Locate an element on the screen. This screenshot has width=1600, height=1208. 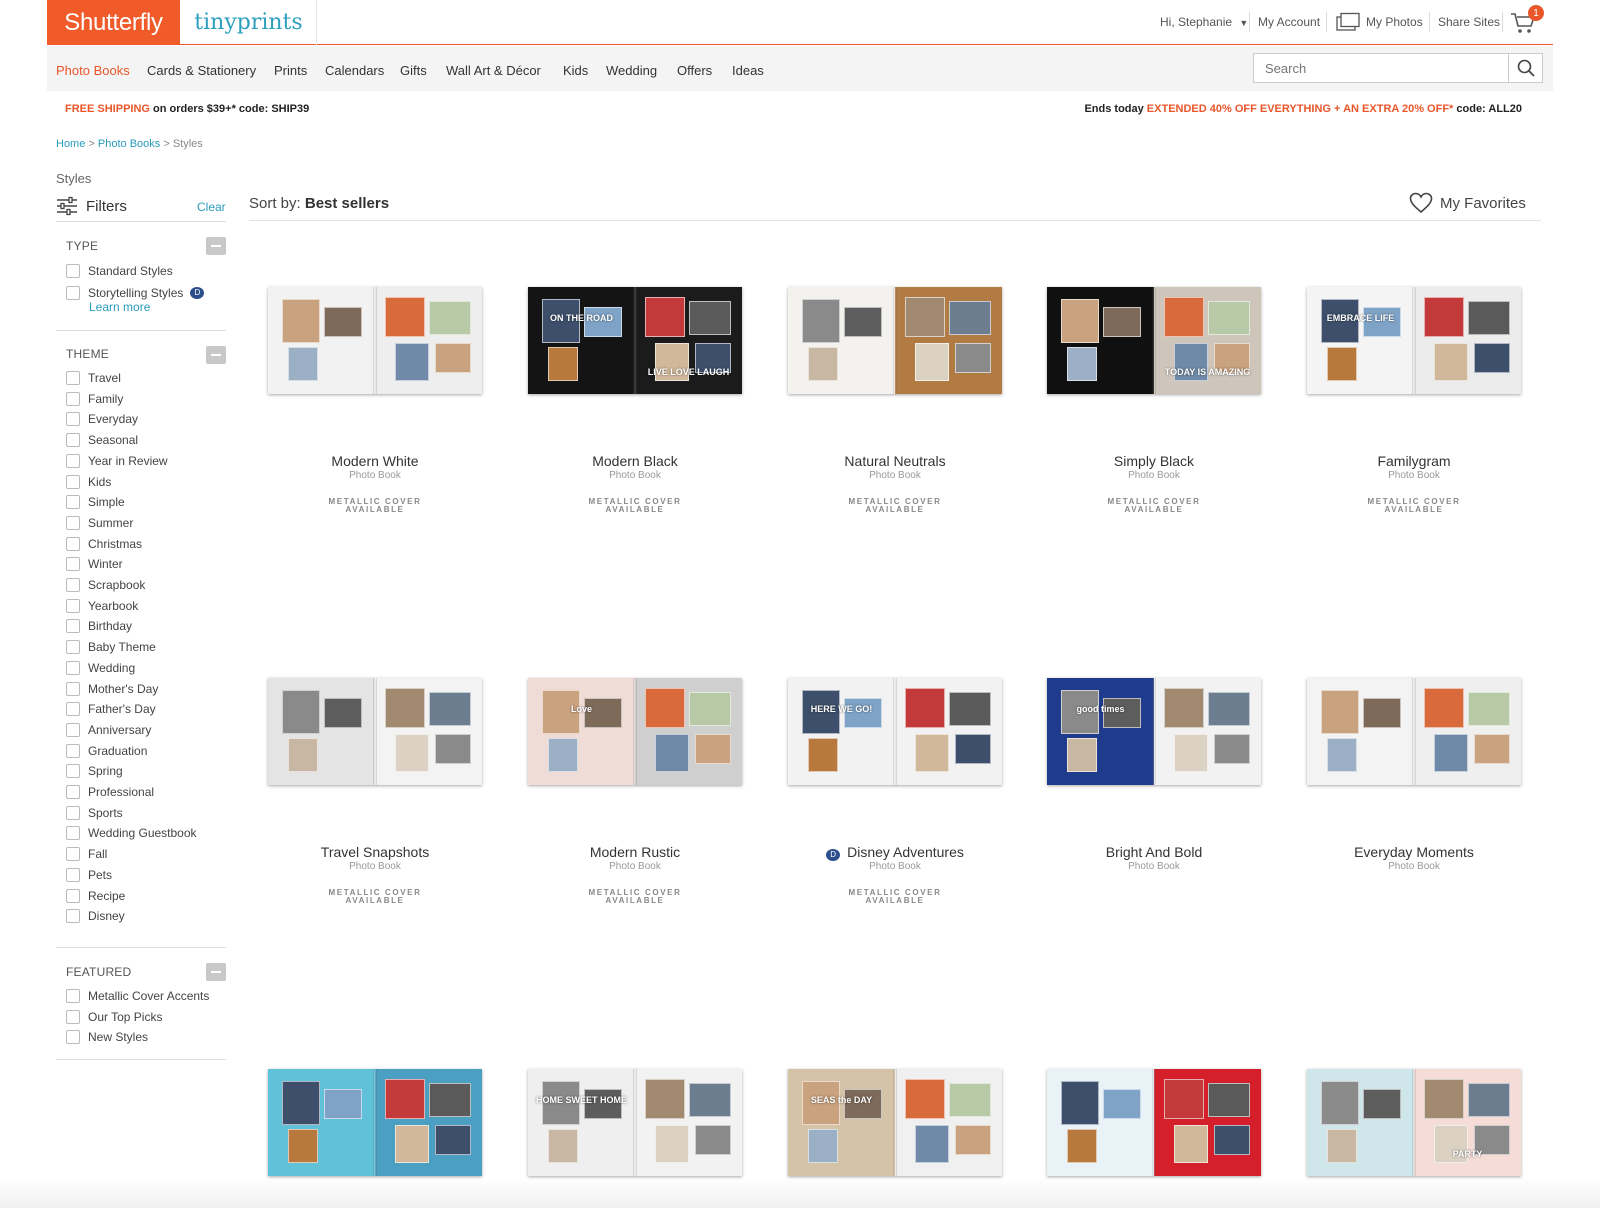
product-name: Modern Black is located at coordinates (635, 461).